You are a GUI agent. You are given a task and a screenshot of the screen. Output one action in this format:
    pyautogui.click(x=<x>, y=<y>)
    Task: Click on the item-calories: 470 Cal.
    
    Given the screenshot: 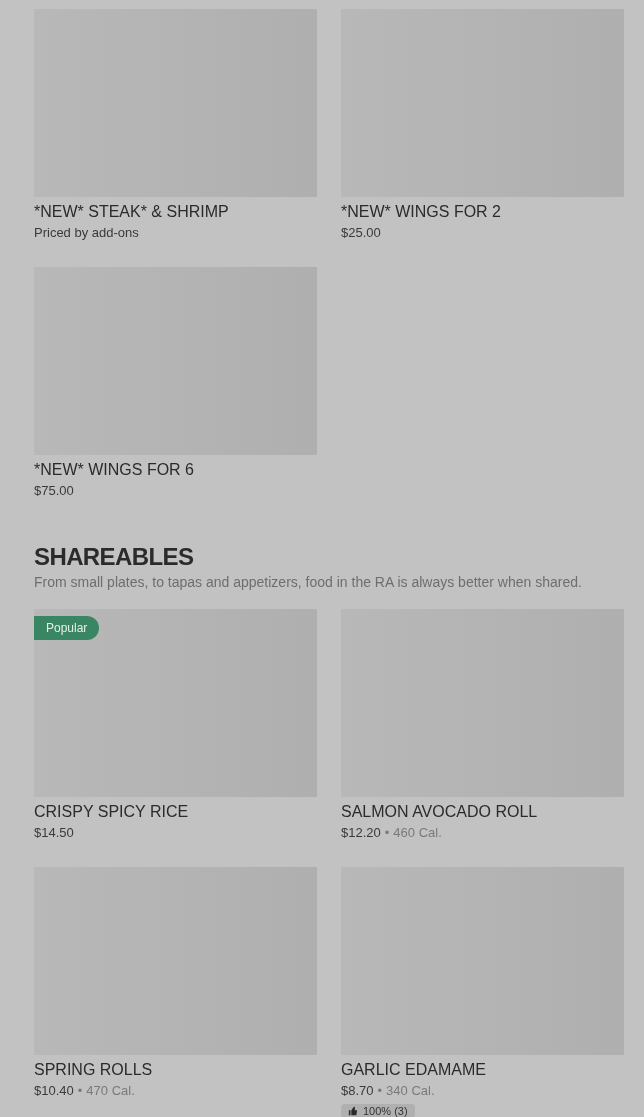 What is the action you would take?
    pyautogui.click(x=110, y=1090)
    